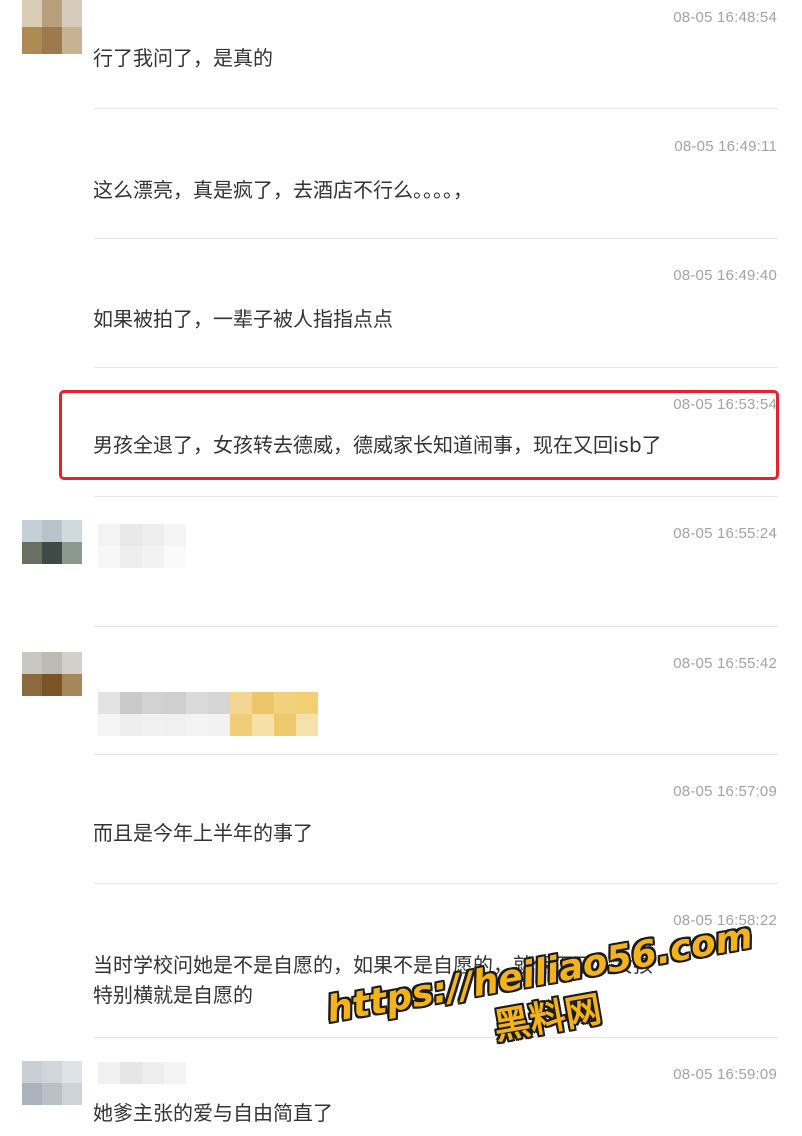 The image size is (802, 1136). I want to click on comment-text: 行了我问了，是真的, so click(183, 58).